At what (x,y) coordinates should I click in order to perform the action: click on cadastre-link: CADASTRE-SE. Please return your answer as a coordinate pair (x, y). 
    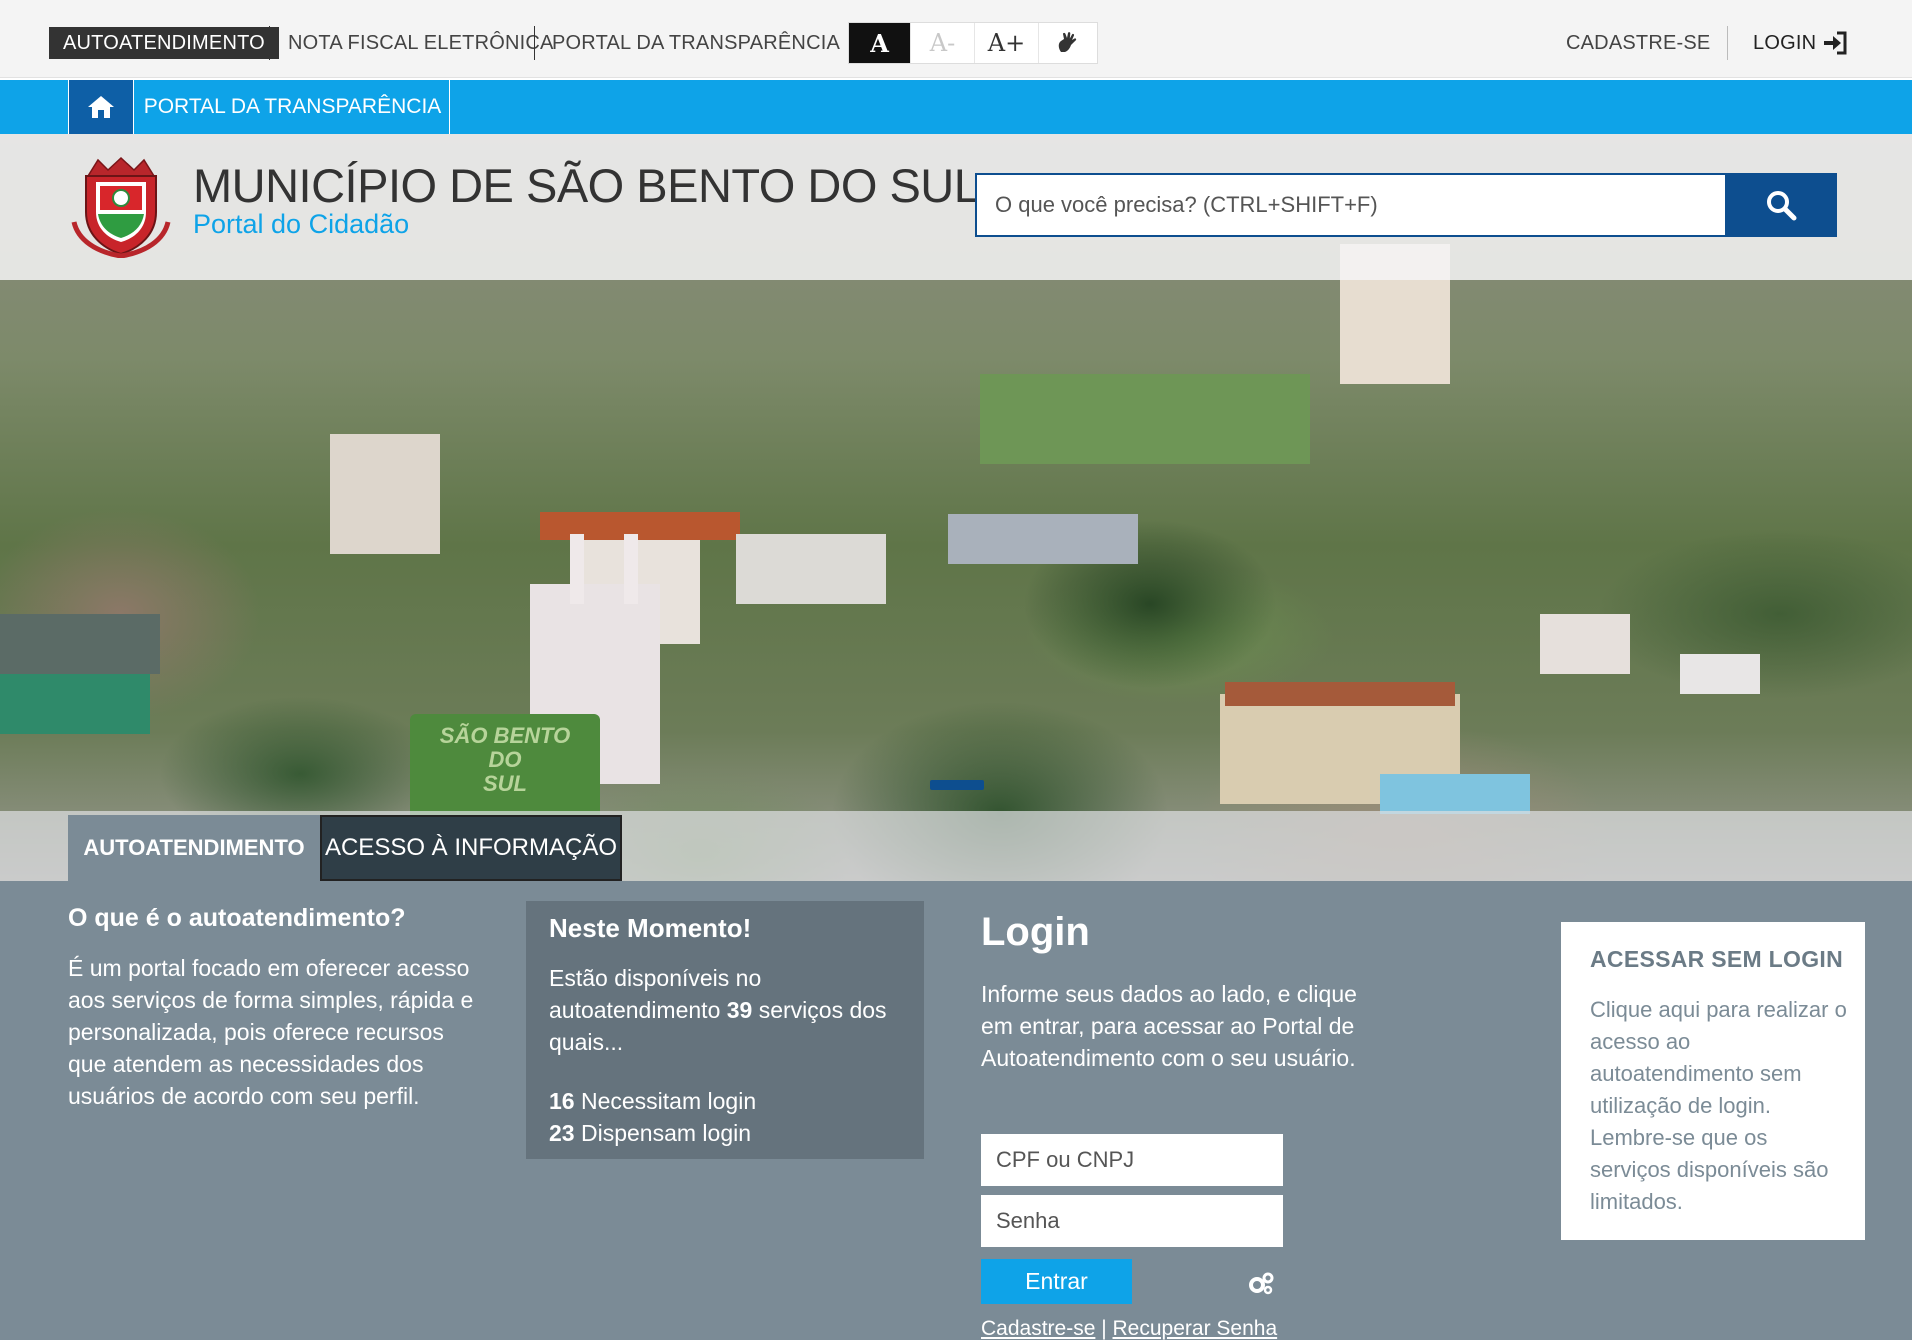
    Looking at the image, I should click on (1638, 43).